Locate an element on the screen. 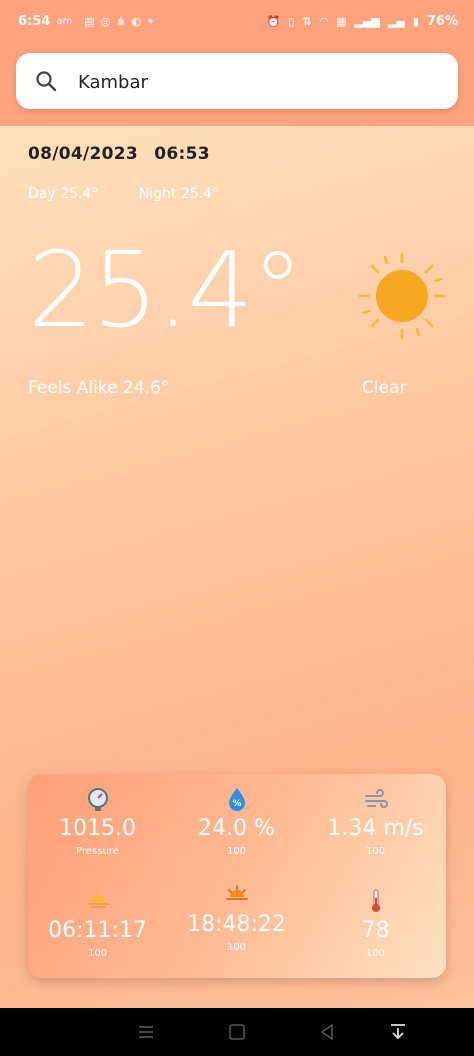  message-icon: ▤ is located at coordinates (89, 21).